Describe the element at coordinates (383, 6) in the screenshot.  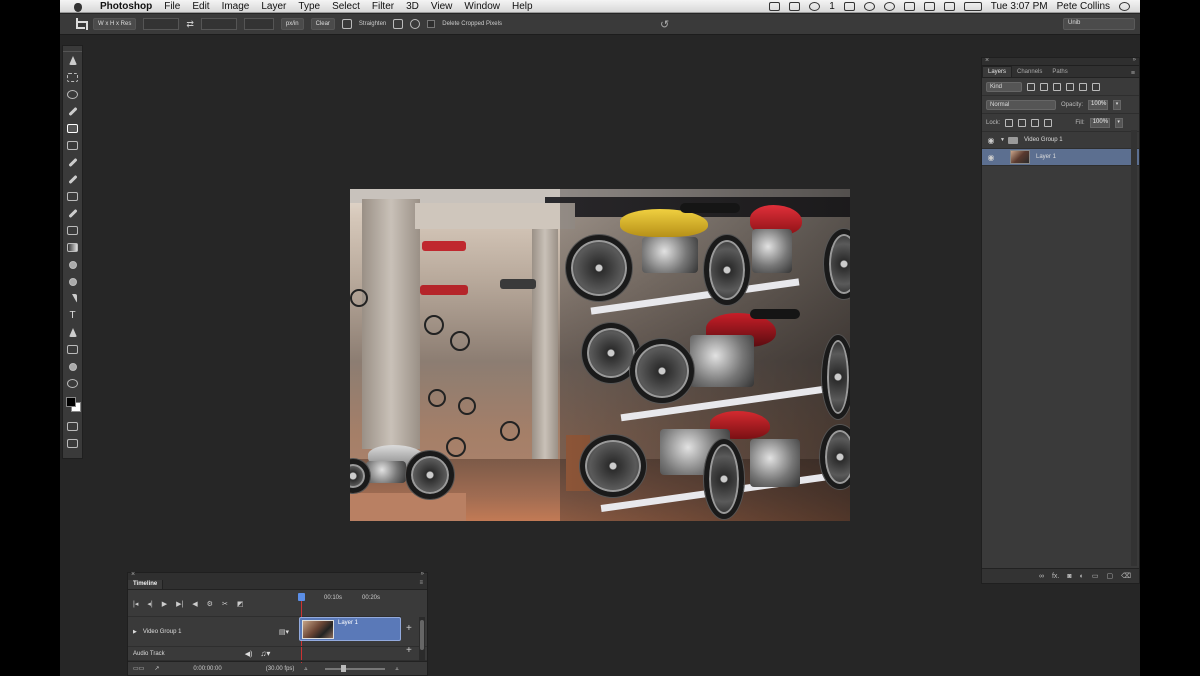
I see `menu-filter: Filter` at that location.